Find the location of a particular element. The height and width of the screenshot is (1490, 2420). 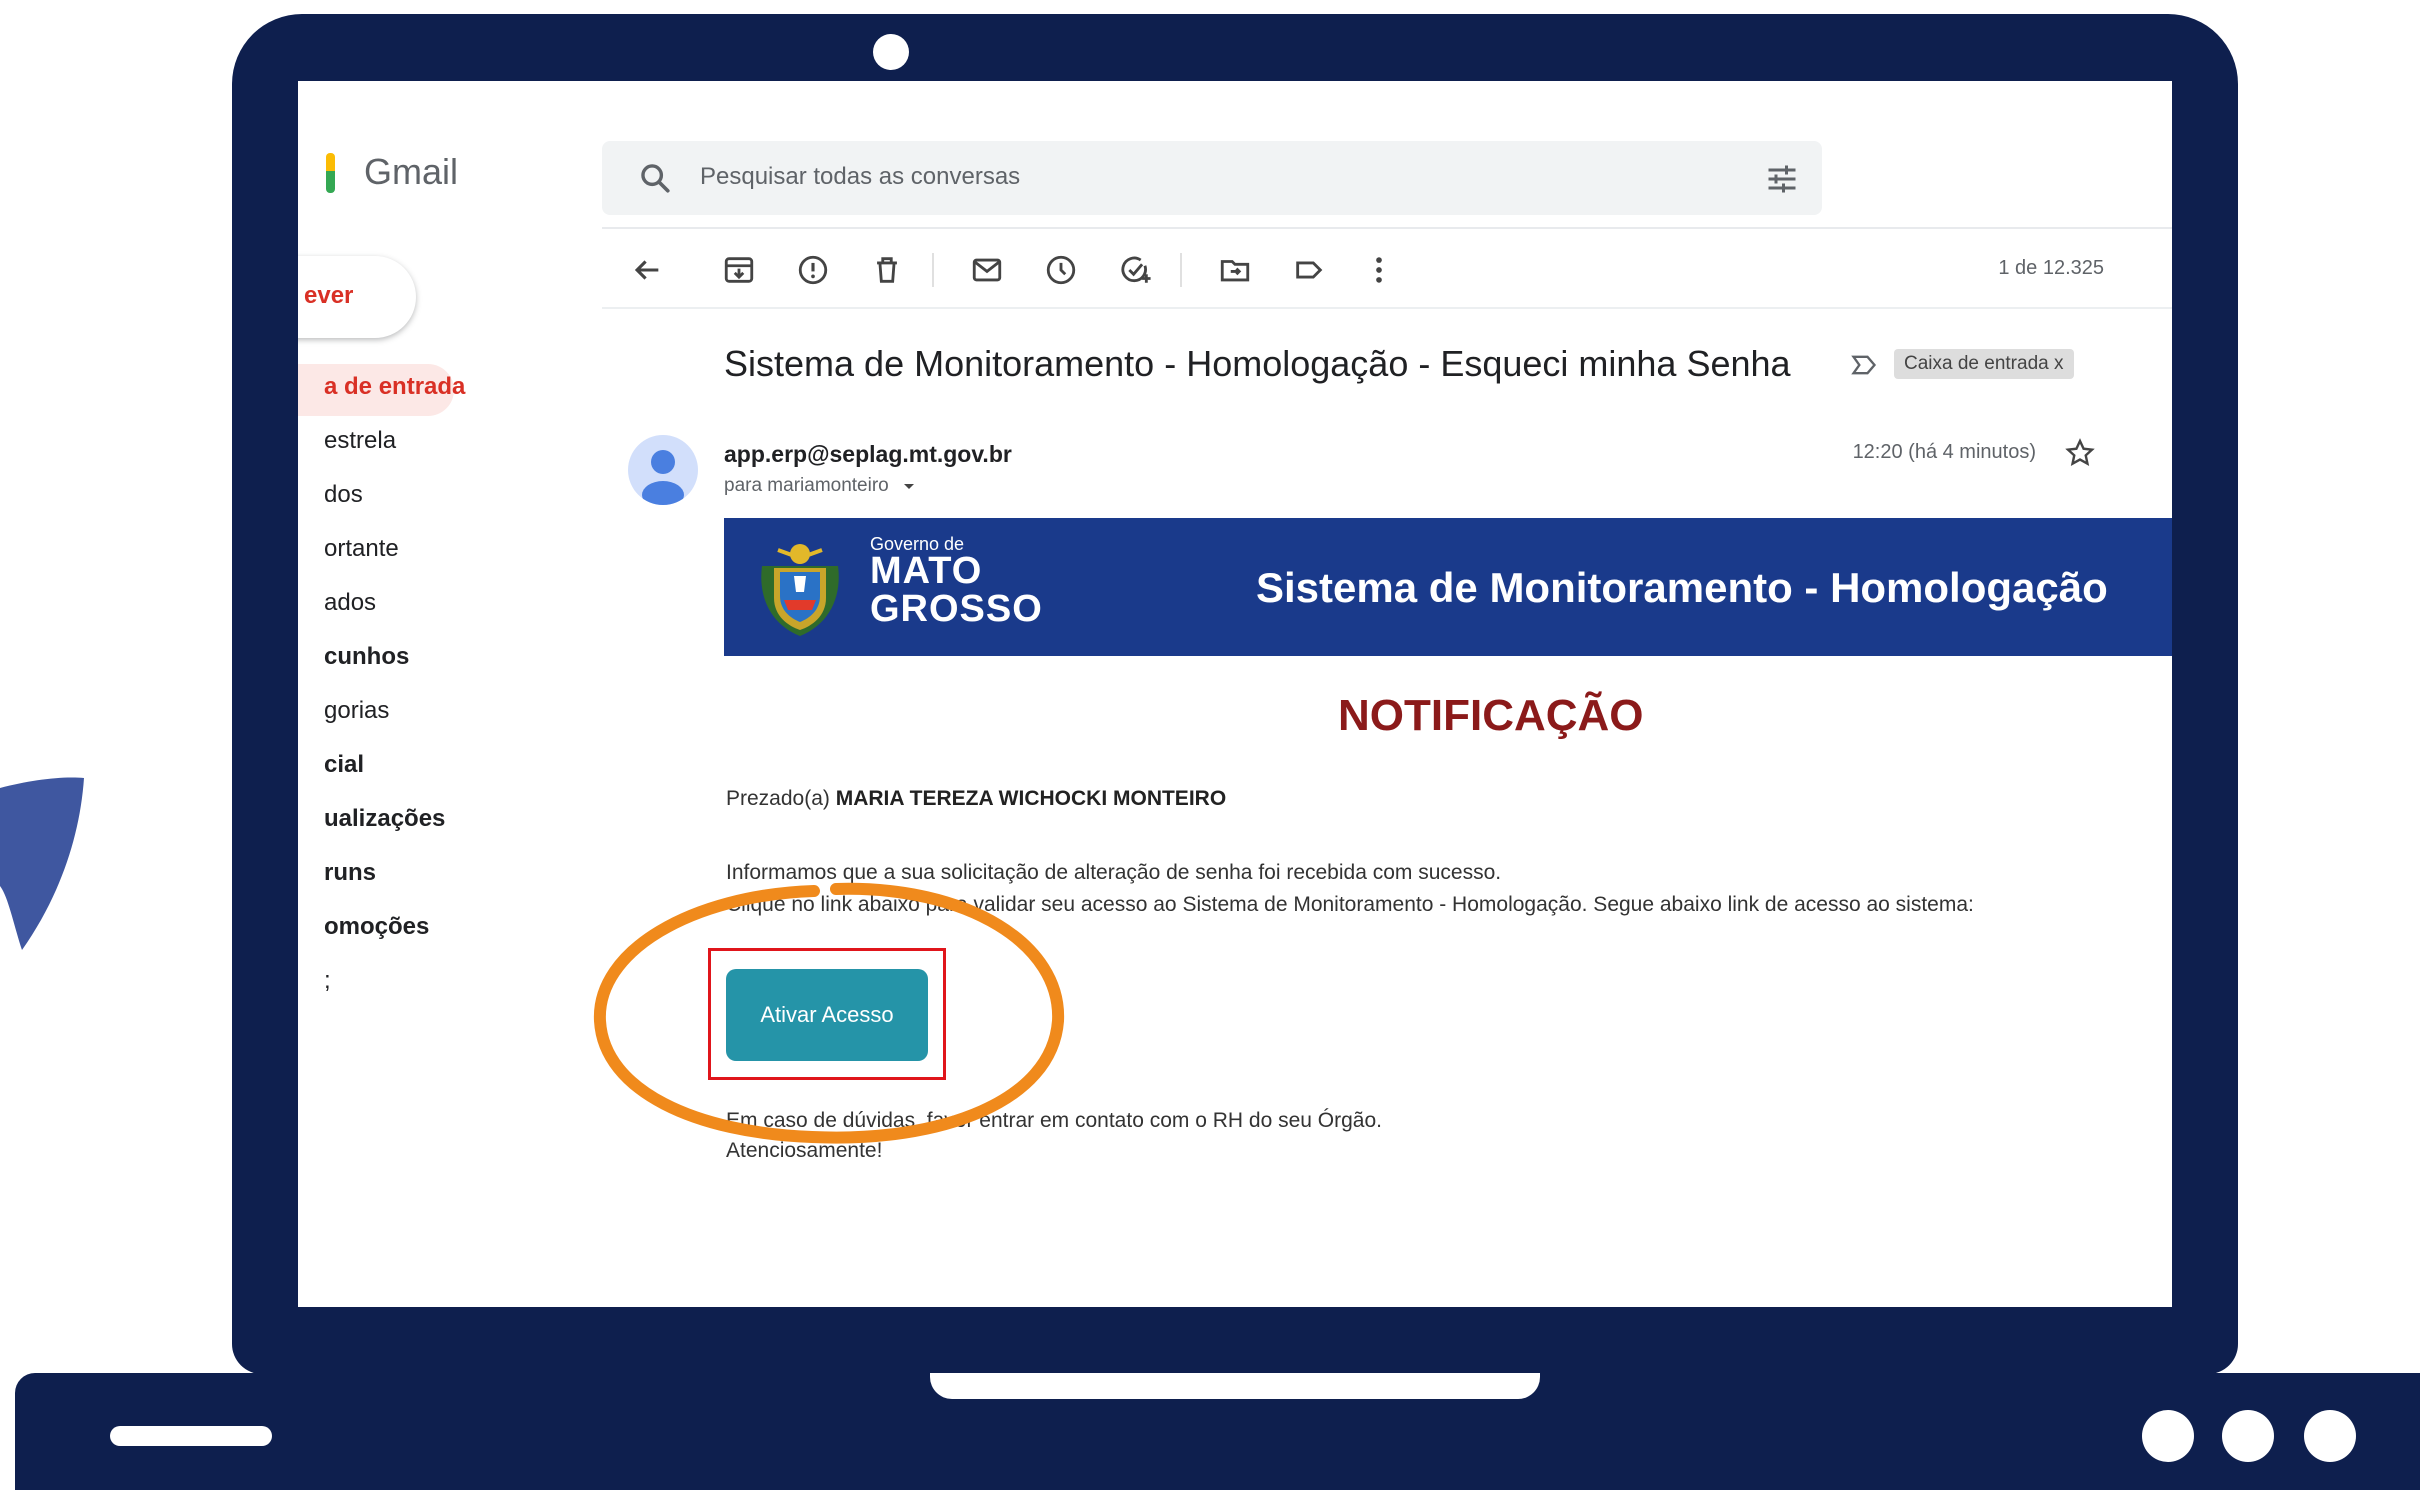

greeting-prefix: Prezado(a) is located at coordinates (778, 798).